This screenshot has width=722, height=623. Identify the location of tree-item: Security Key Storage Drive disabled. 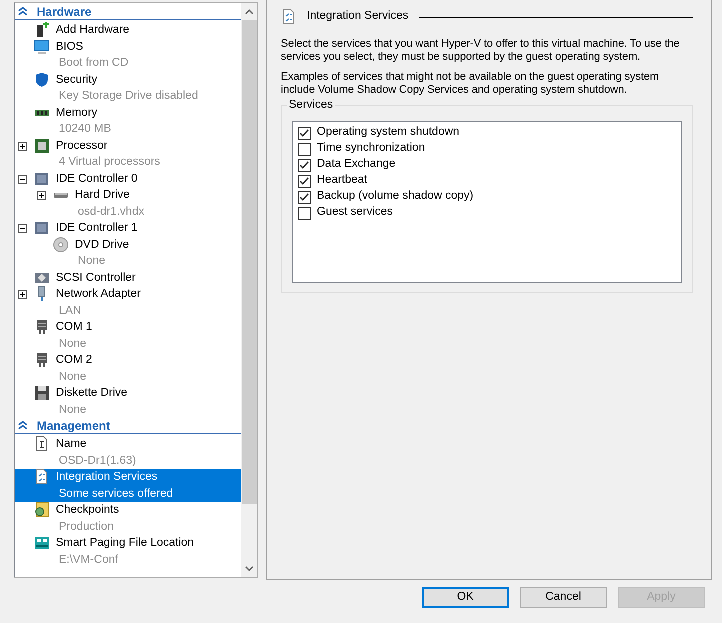
(128, 88).